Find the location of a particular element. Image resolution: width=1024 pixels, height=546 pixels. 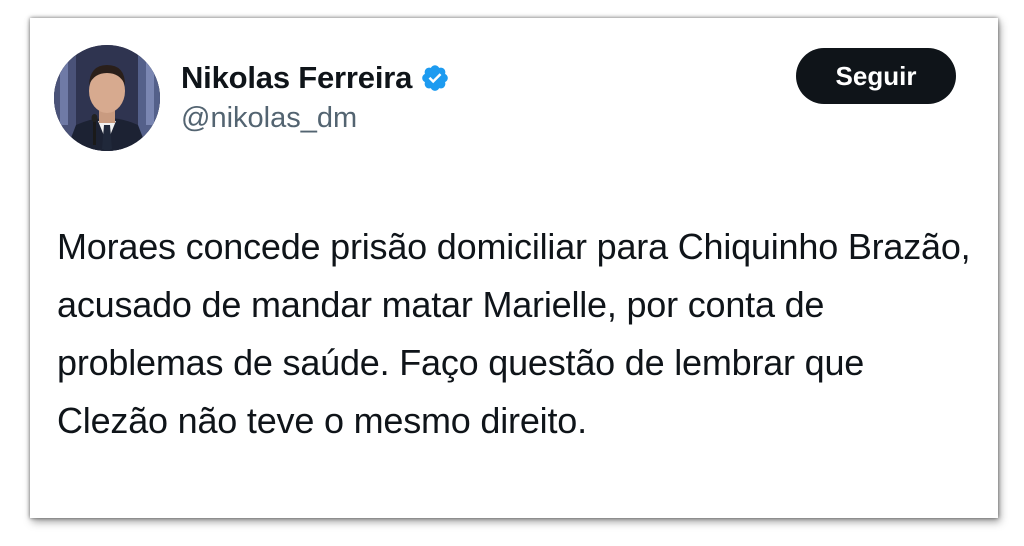

follow-button: Seguir is located at coordinates (876, 76).